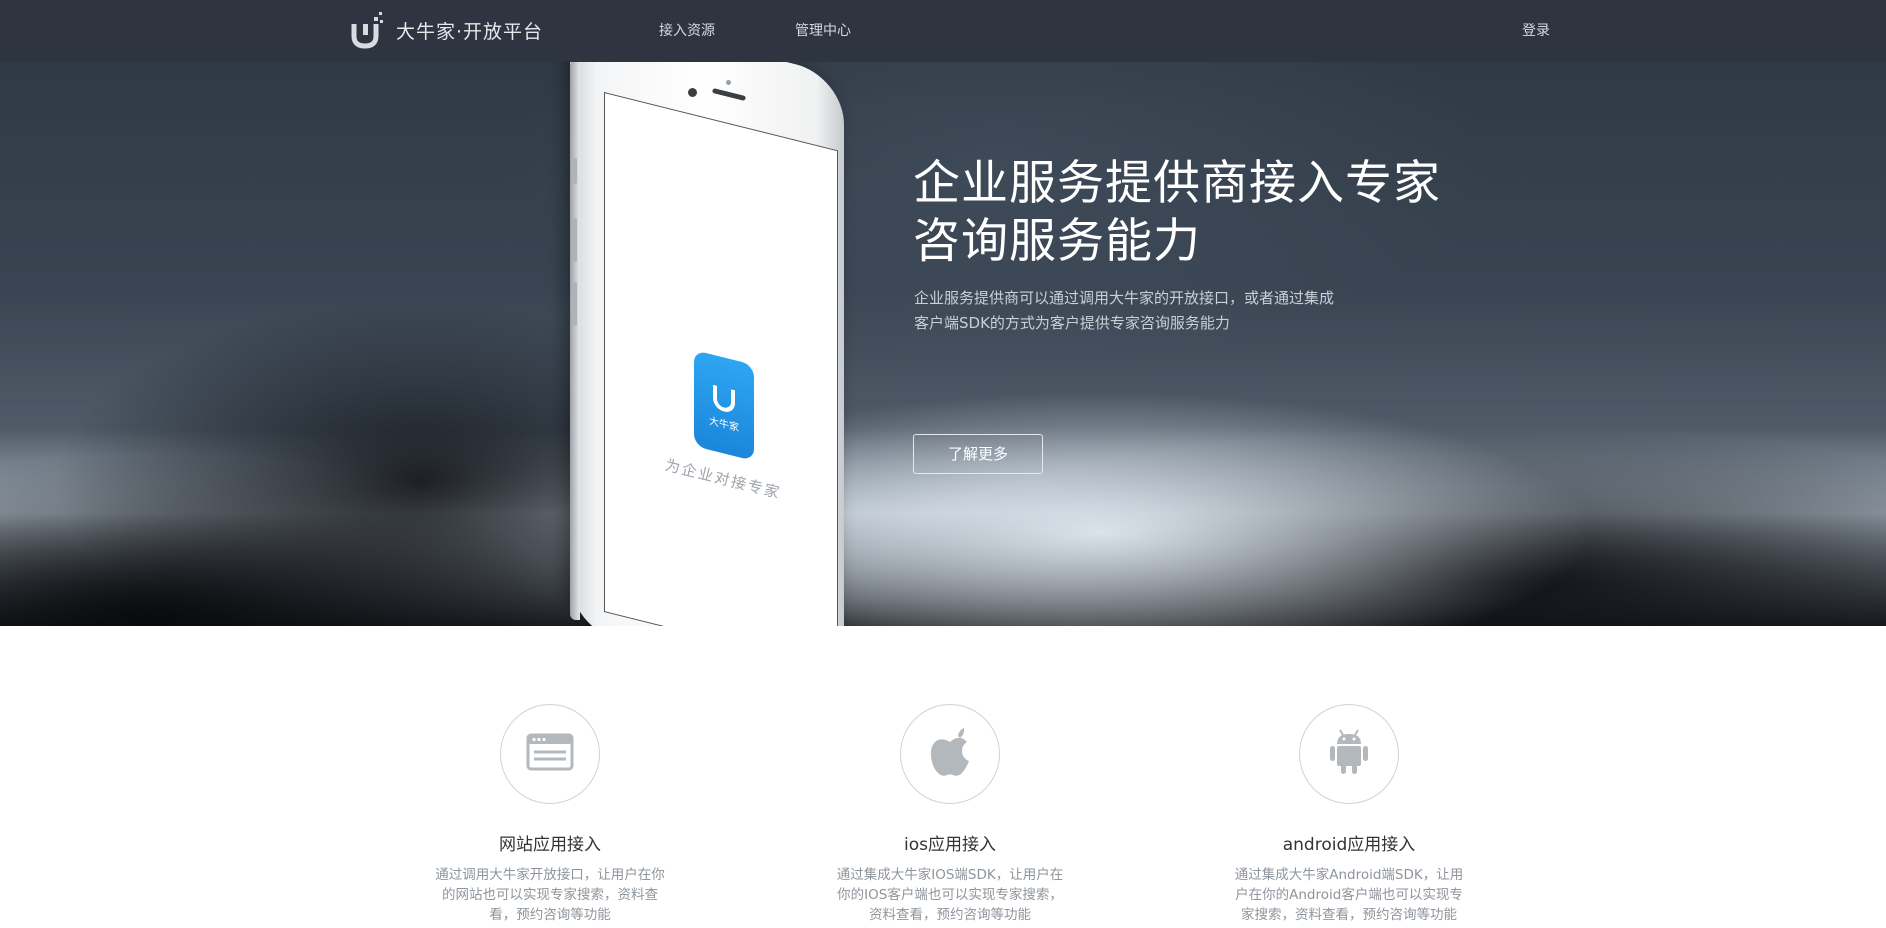 The width and height of the screenshot is (1886, 928). Describe the element at coordinates (1057, 241) in the screenshot. I see `hero-title-line-2: 咨询服务能力` at that location.